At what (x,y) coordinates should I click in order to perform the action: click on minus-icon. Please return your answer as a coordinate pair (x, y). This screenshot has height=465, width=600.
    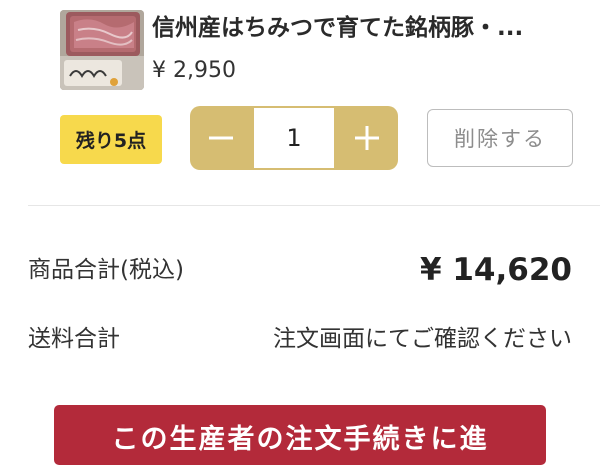
    Looking at the image, I should click on (221, 138).